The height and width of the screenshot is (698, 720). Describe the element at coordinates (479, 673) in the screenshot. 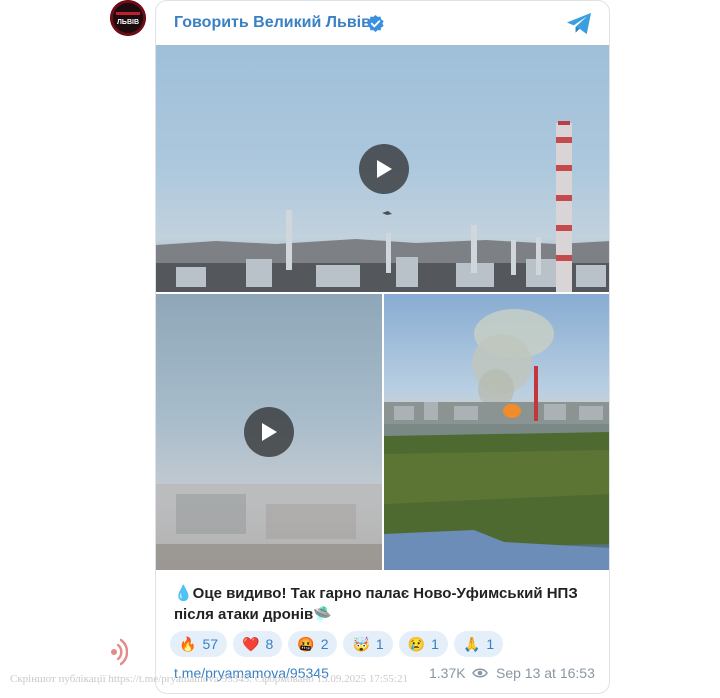

I see `eye-icon` at that location.